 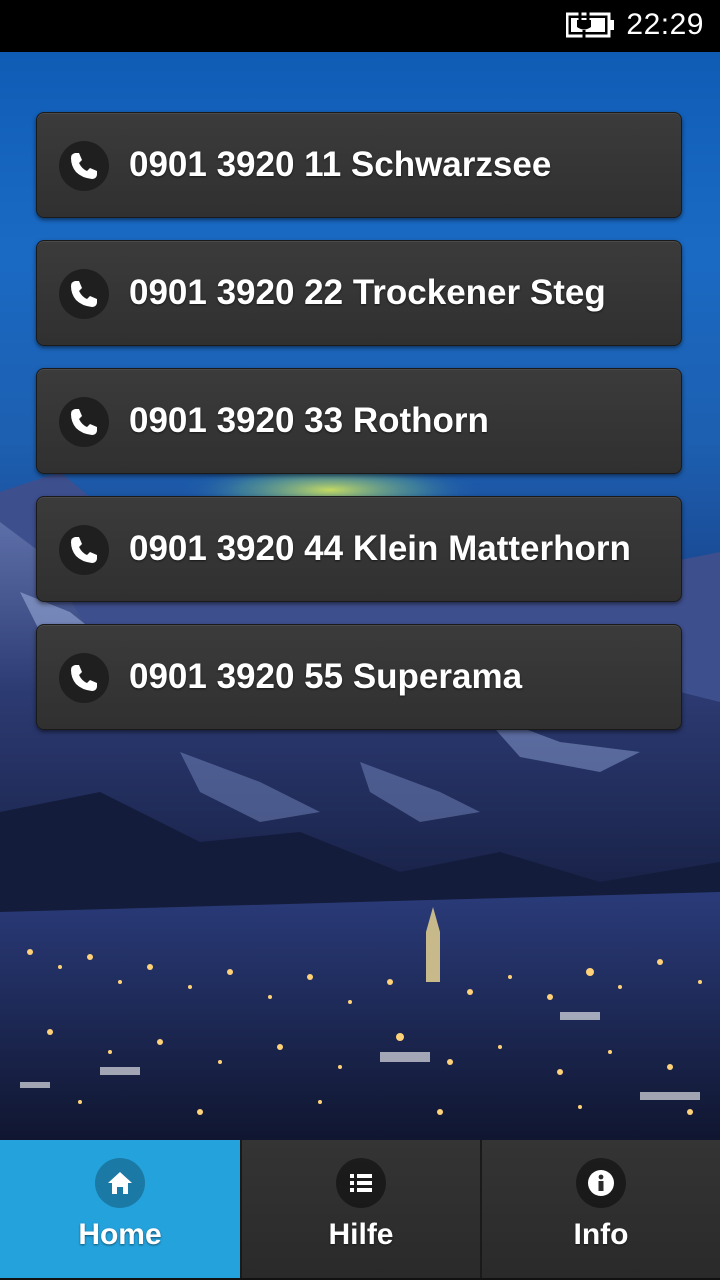 I want to click on call-button-schwarzsee: 0901 3920 11 Schwarzsee, so click(x=359, y=165).